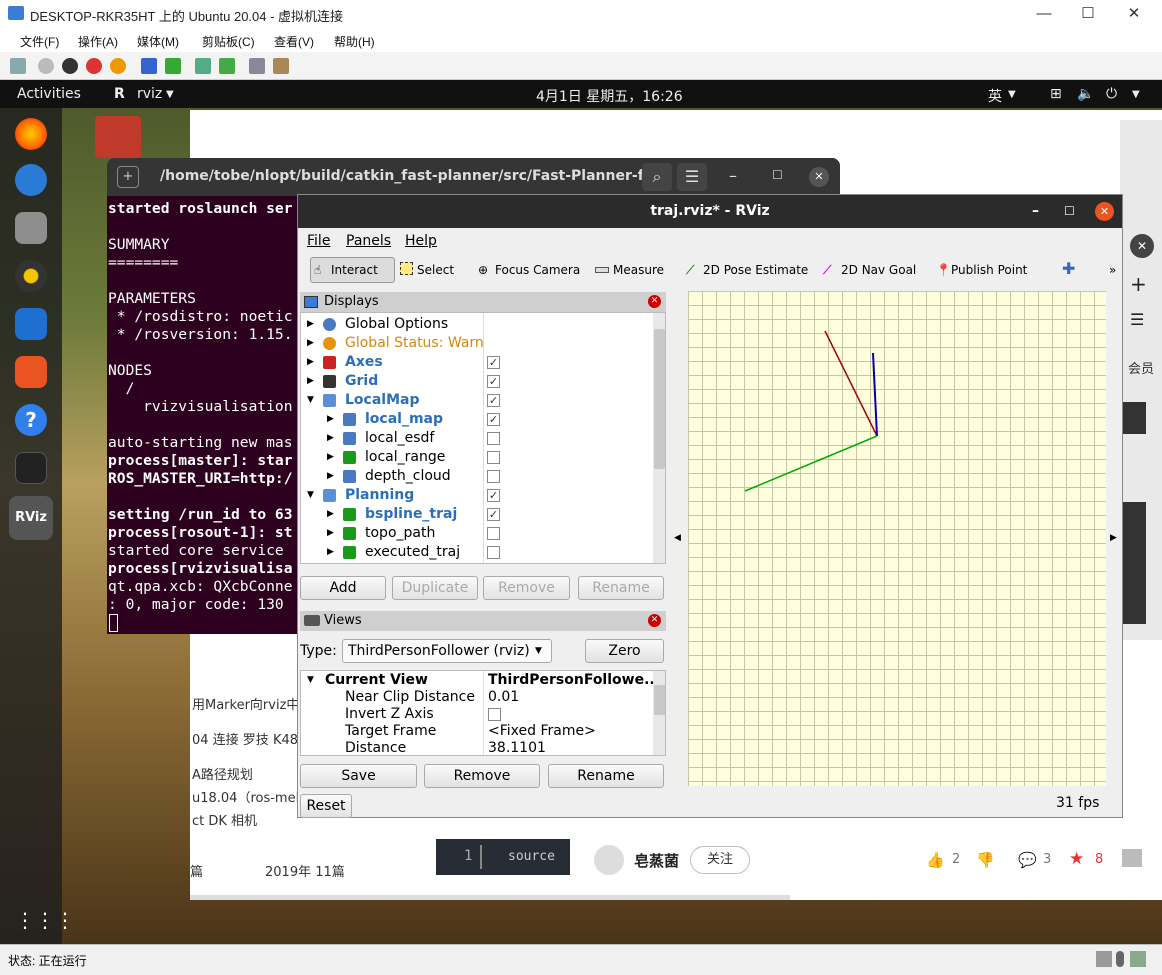 Image resolution: width=1162 pixels, height=975 pixels. I want to click on menu-help: Help, so click(421, 241).